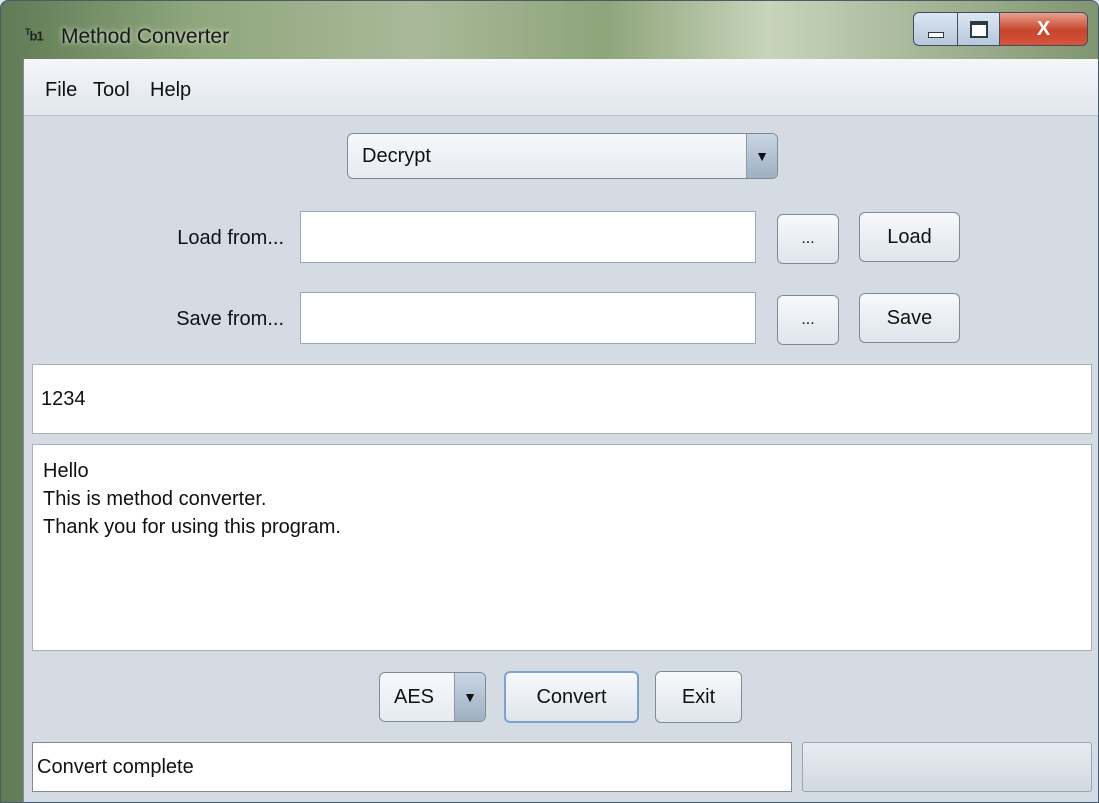 The image size is (1099, 803). What do you see at coordinates (528, 237) in the screenshot?
I see `load-path-input` at bounding box center [528, 237].